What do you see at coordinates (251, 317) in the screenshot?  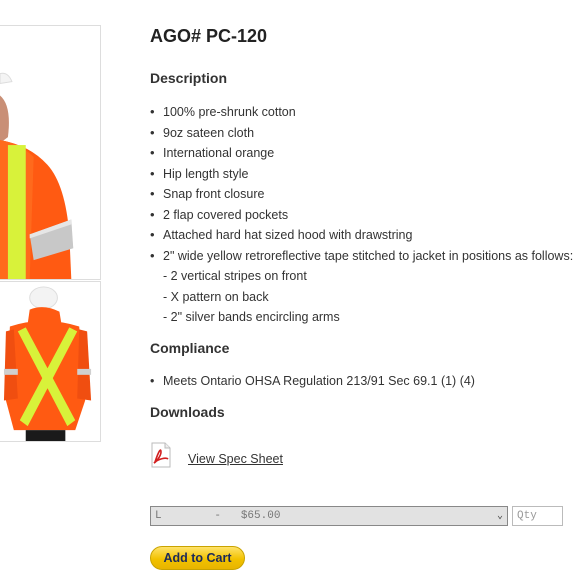 I see `sub-list-item: - 2" silver bands encircling arms` at bounding box center [251, 317].